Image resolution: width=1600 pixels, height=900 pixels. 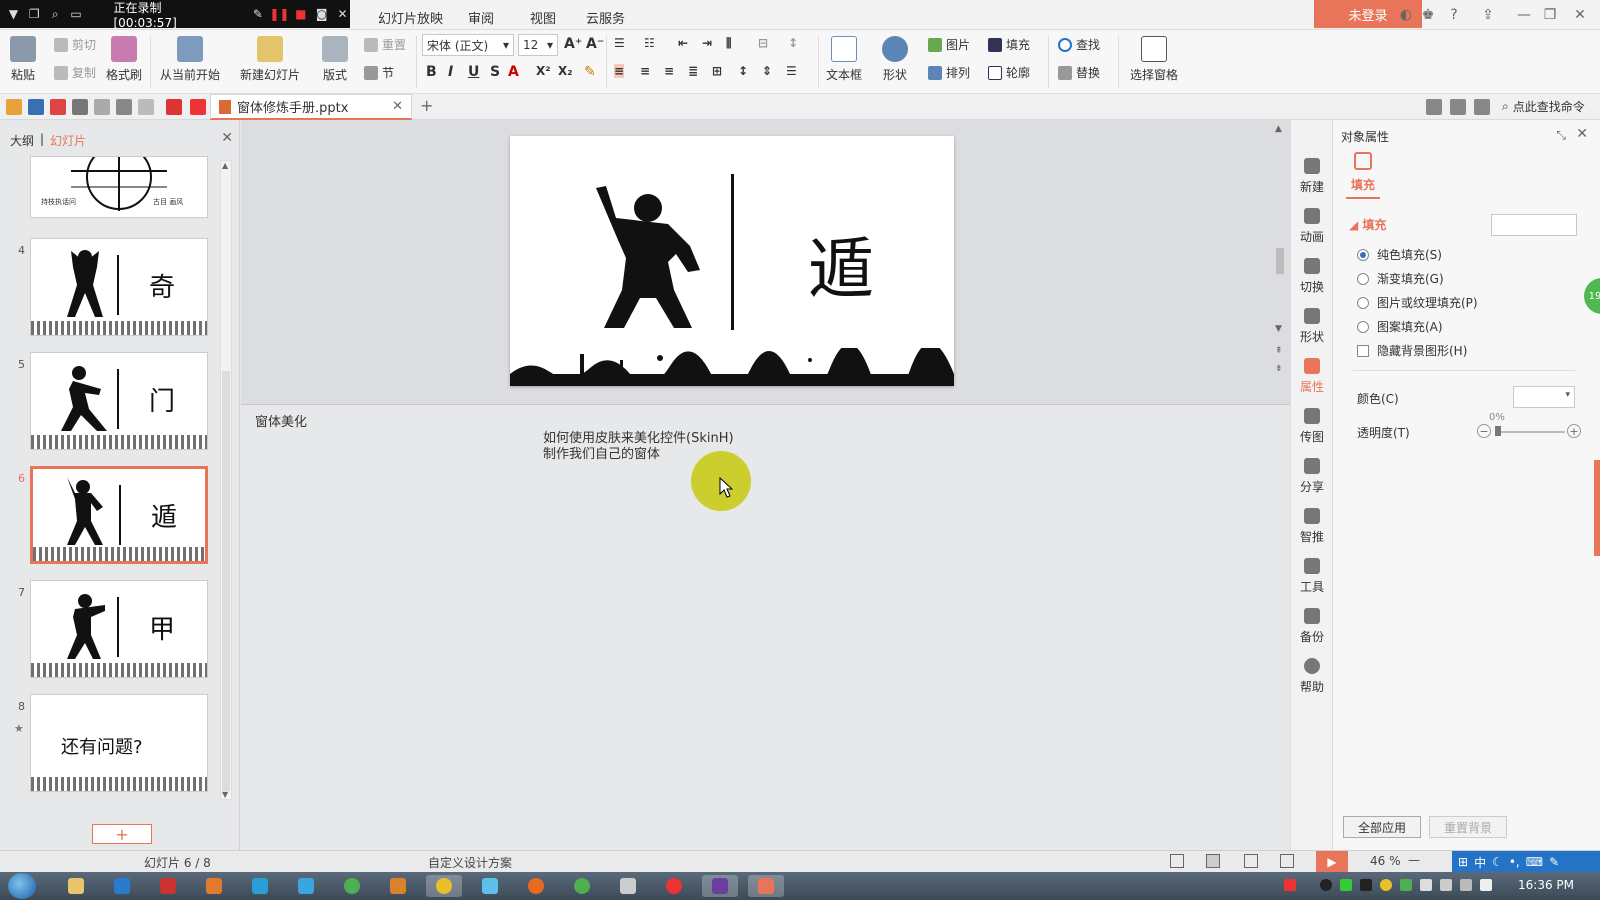 I want to click on screen-icon: ▭, so click(x=76, y=14).